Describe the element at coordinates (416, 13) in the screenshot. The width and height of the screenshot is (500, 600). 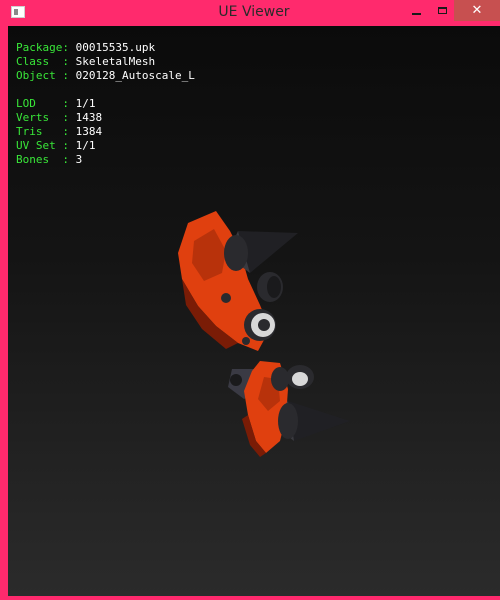
I see `minimize-icon` at that location.